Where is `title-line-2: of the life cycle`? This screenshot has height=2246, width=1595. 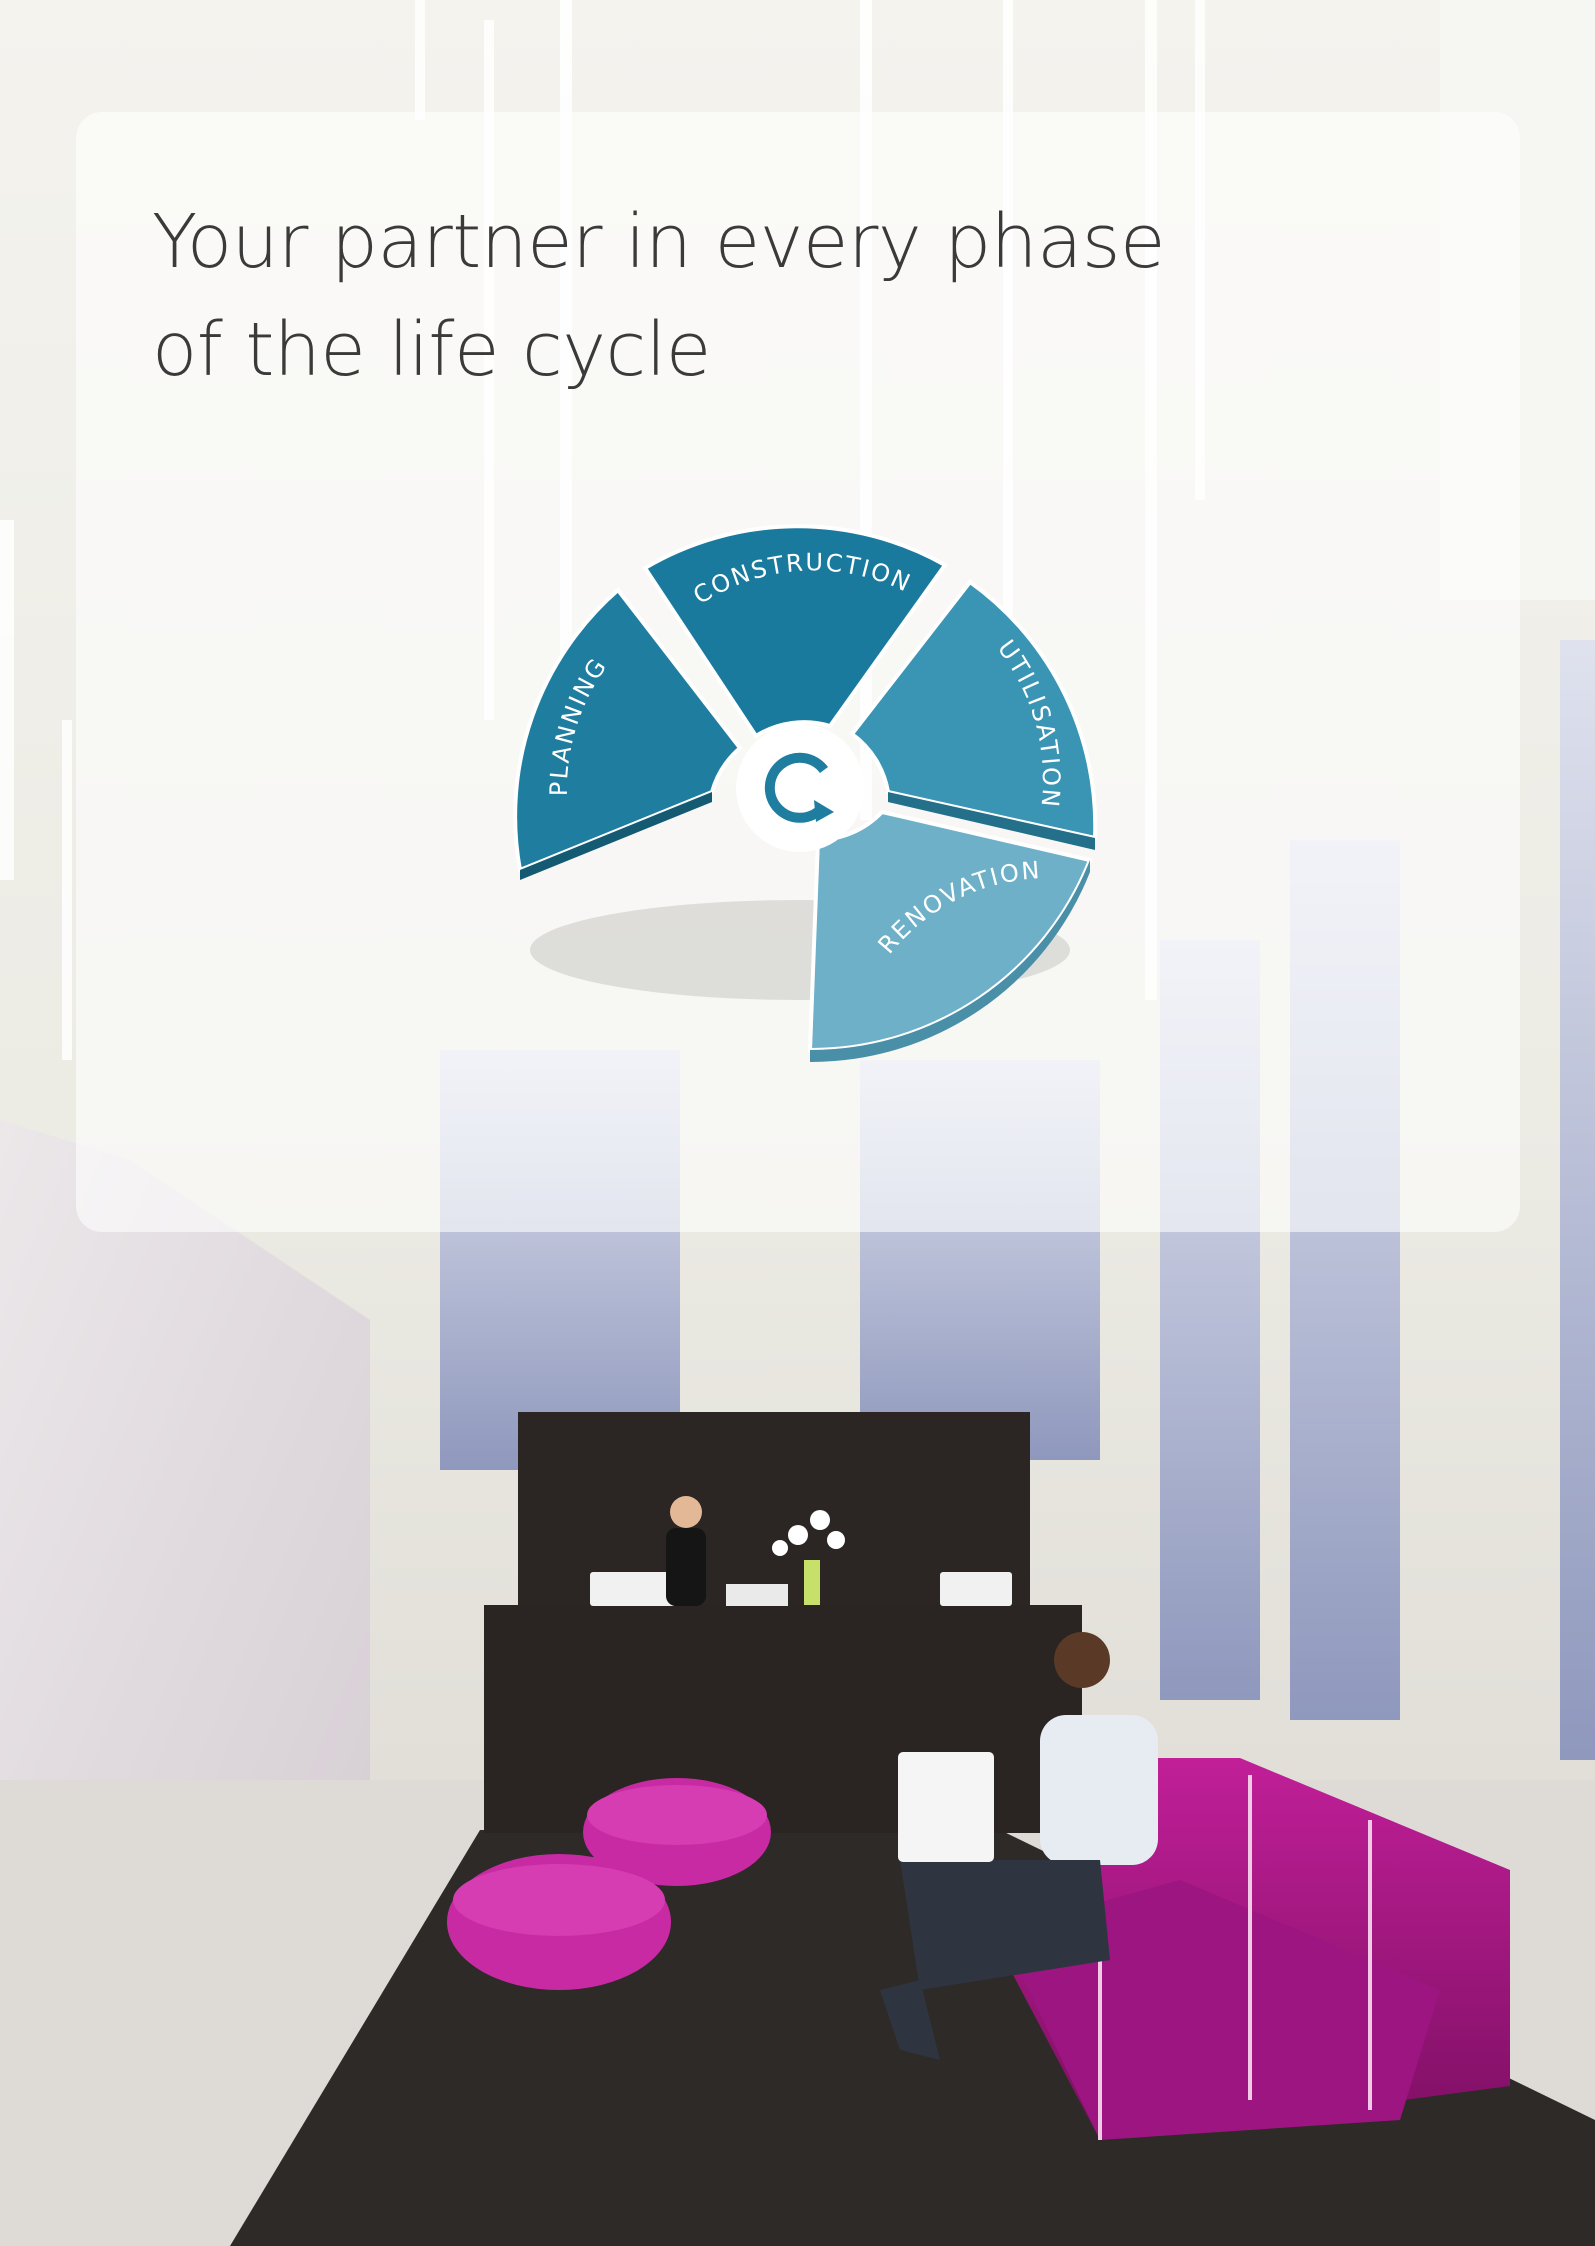 title-line-2: of the life cycle is located at coordinates (431, 350).